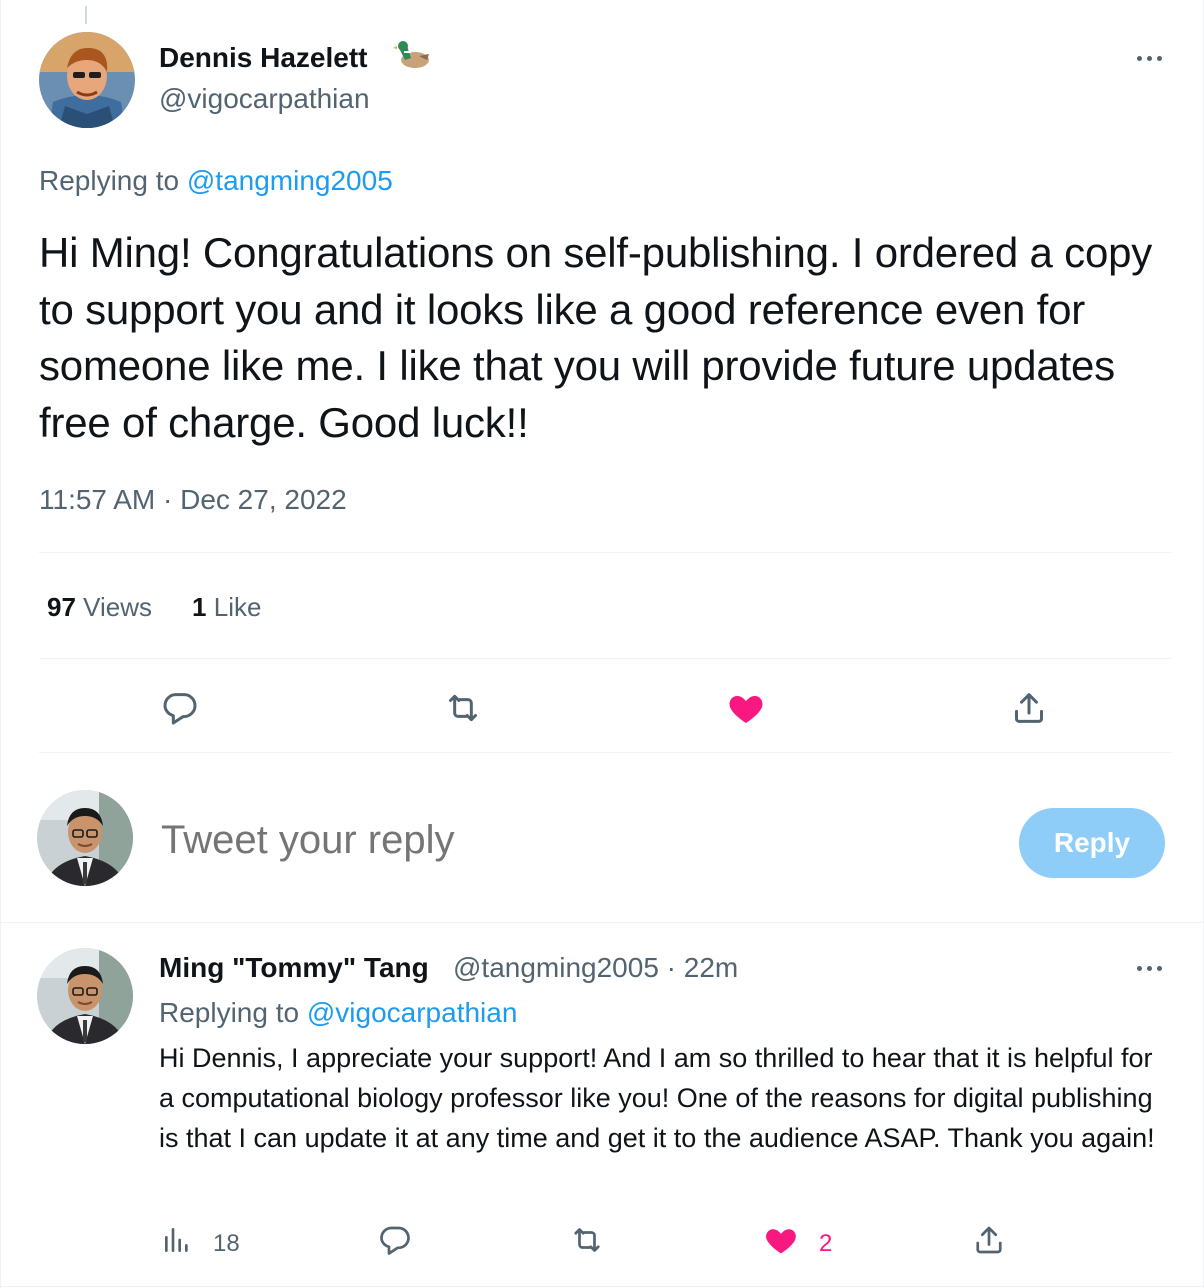 The height and width of the screenshot is (1288, 1204). Describe the element at coordinates (602, 1286) in the screenshot. I see `bottom-divider` at that location.